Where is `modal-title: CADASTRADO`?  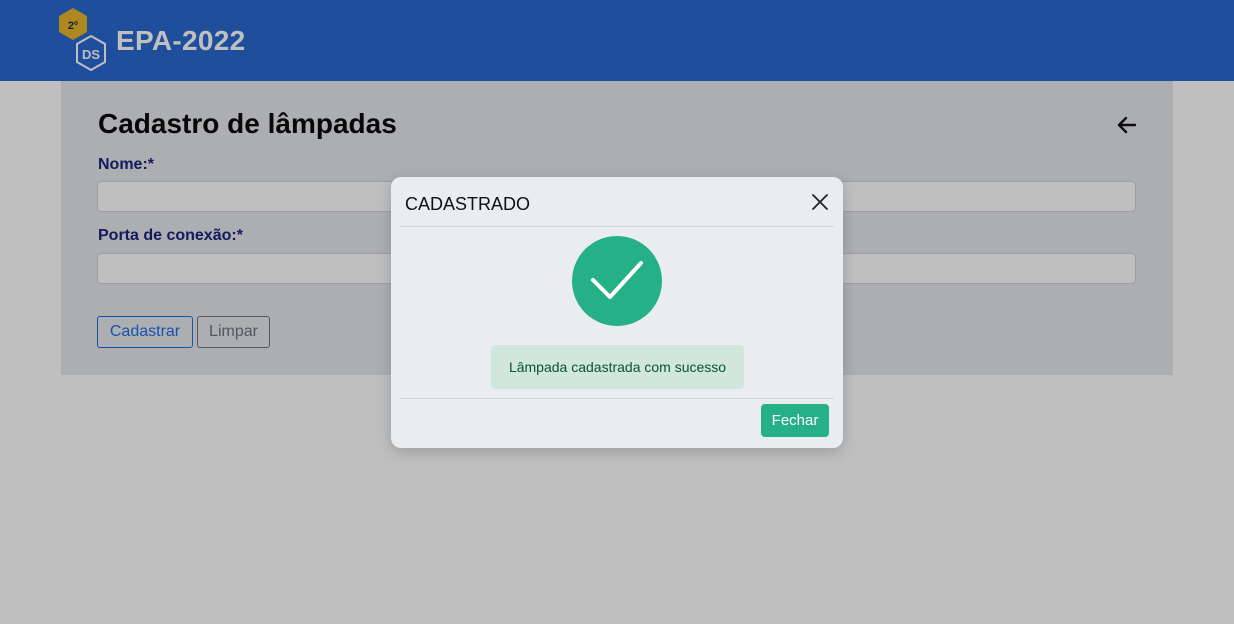 modal-title: CADASTRADO is located at coordinates (468, 204).